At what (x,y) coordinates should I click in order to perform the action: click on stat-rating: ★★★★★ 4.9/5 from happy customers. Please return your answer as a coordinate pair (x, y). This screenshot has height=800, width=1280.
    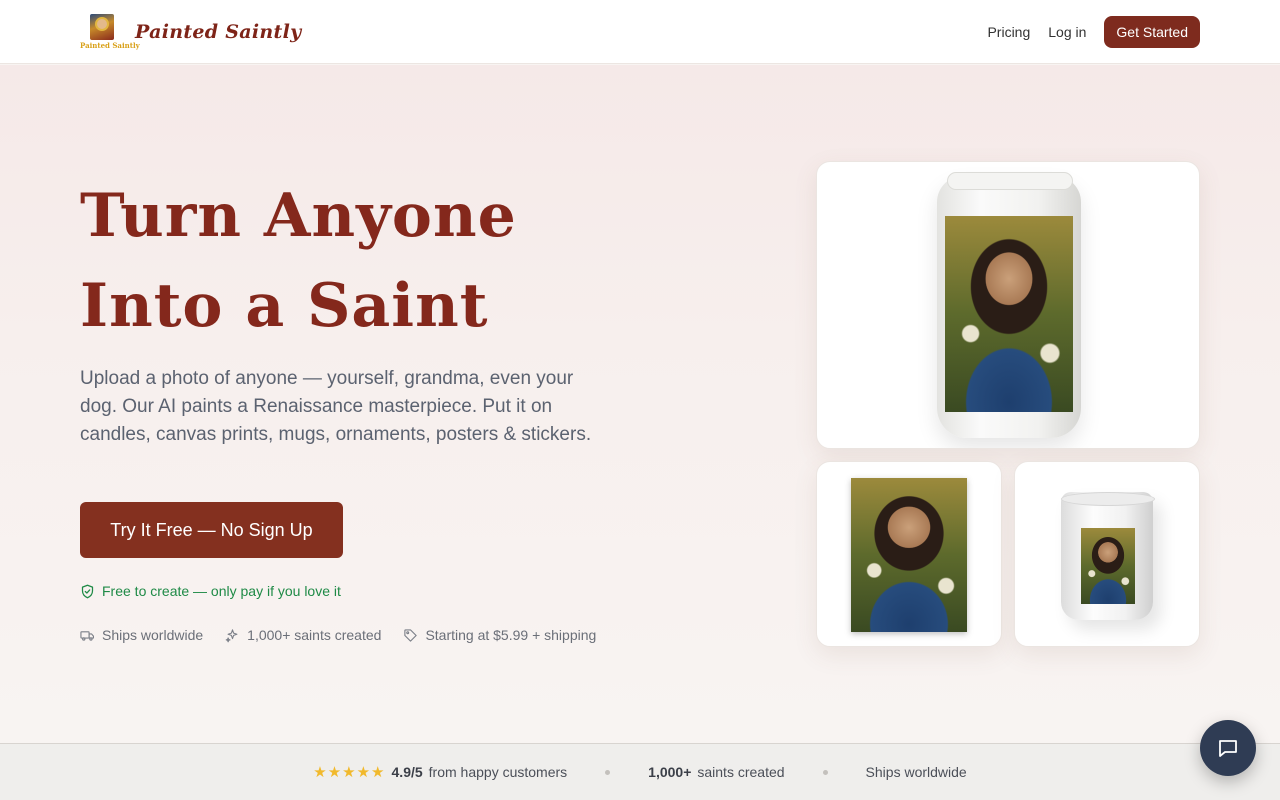
    Looking at the image, I should click on (440, 772).